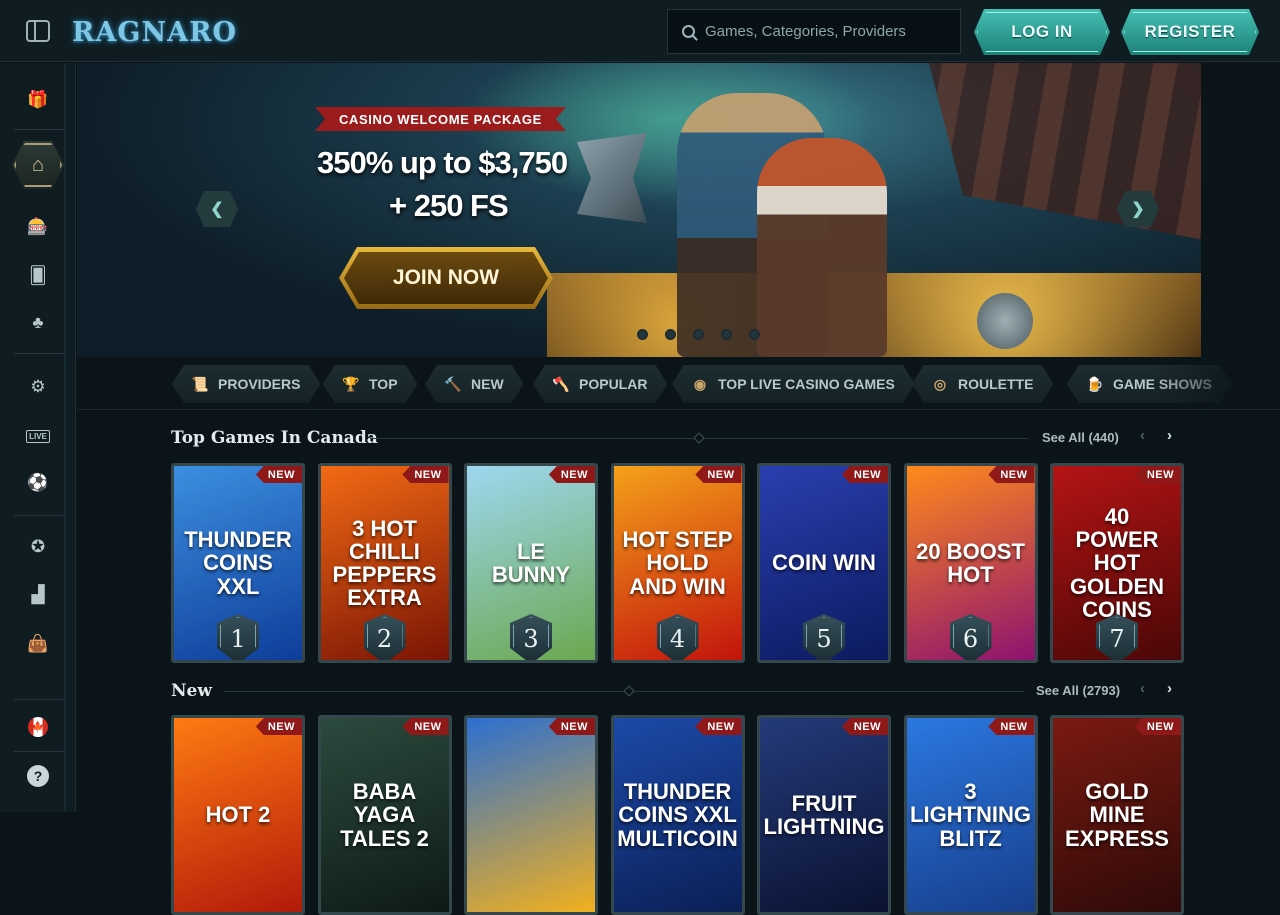 Image resolution: width=1280 pixels, height=915 pixels. Describe the element at coordinates (442, 162) in the screenshot. I see `promo-headline: 350% up to $3,750` at that location.